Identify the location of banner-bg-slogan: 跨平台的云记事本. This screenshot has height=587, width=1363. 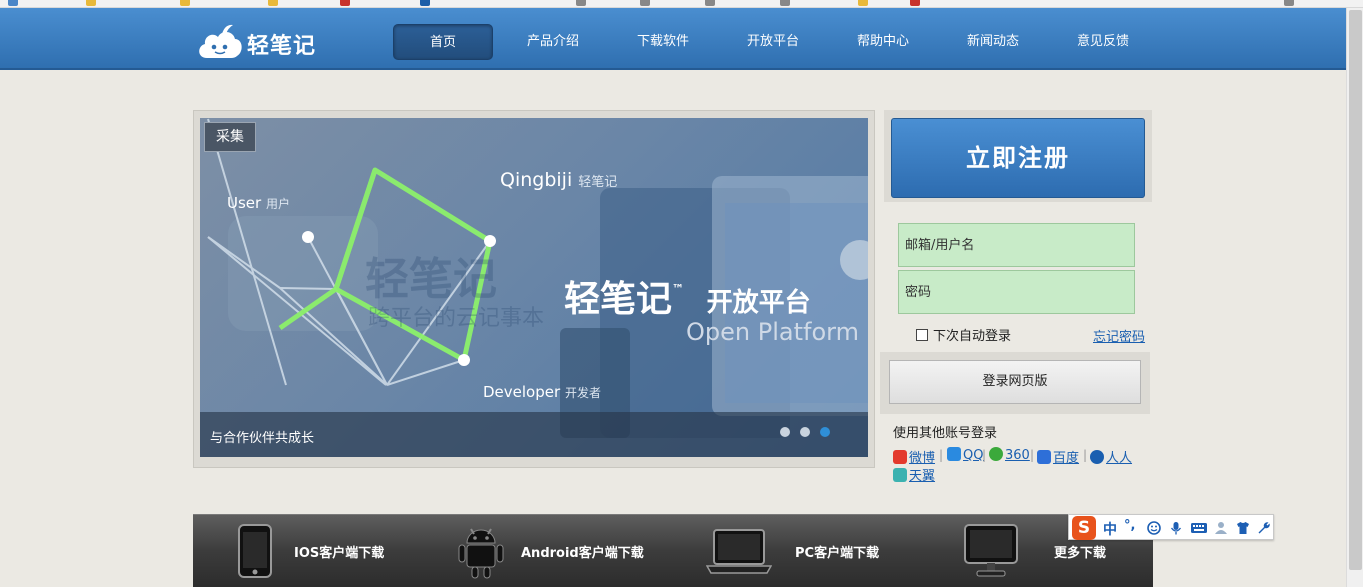
(456, 318).